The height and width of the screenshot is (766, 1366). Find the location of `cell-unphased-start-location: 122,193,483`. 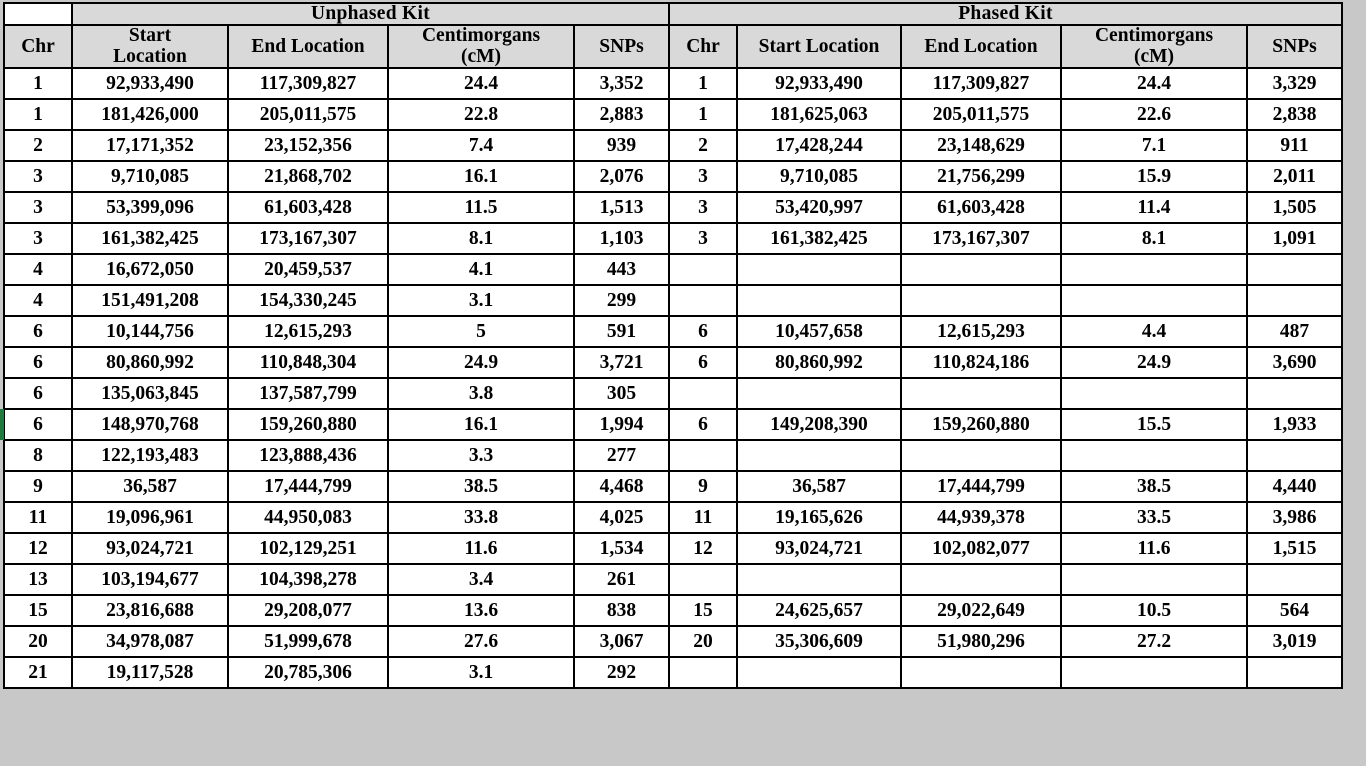

cell-unphased-start-location: 122,193,483 is located at coordinates (150, 456).